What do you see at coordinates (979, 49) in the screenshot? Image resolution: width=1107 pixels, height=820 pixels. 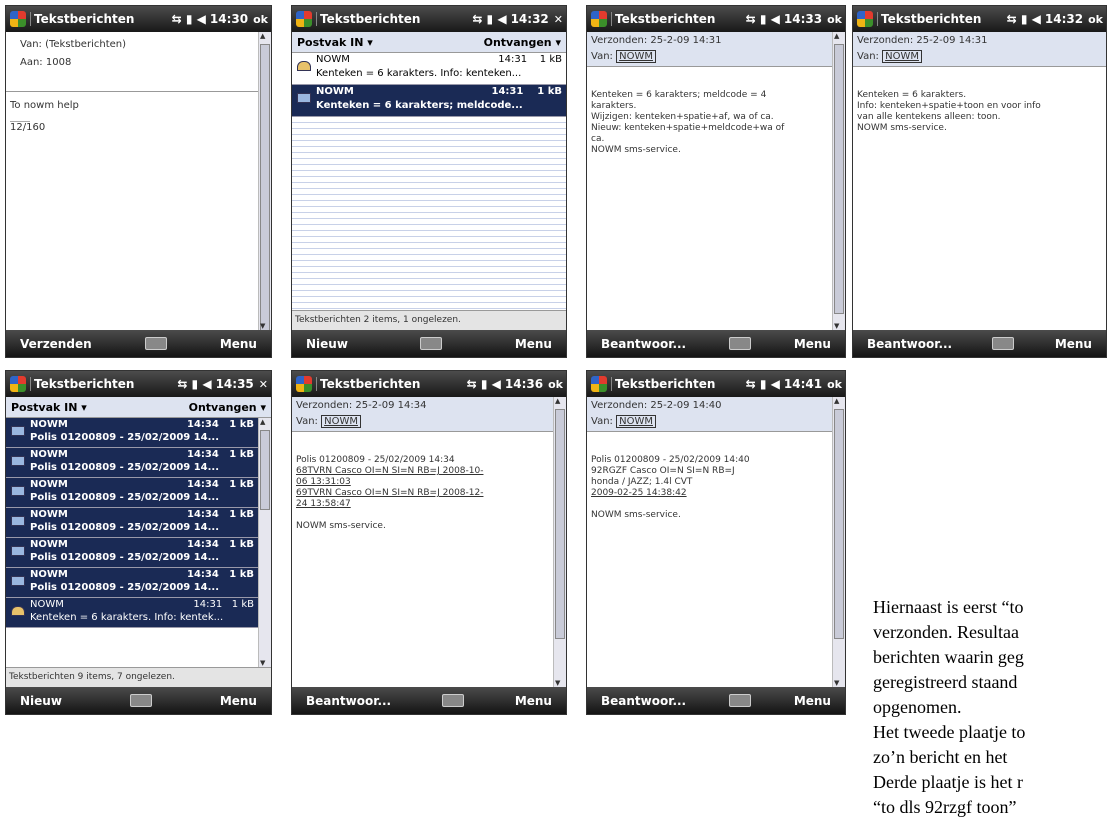 I see `message-header: Verzonden: 25-2-09 14:31 Van: NOWM` at bounding box center [979, 49].